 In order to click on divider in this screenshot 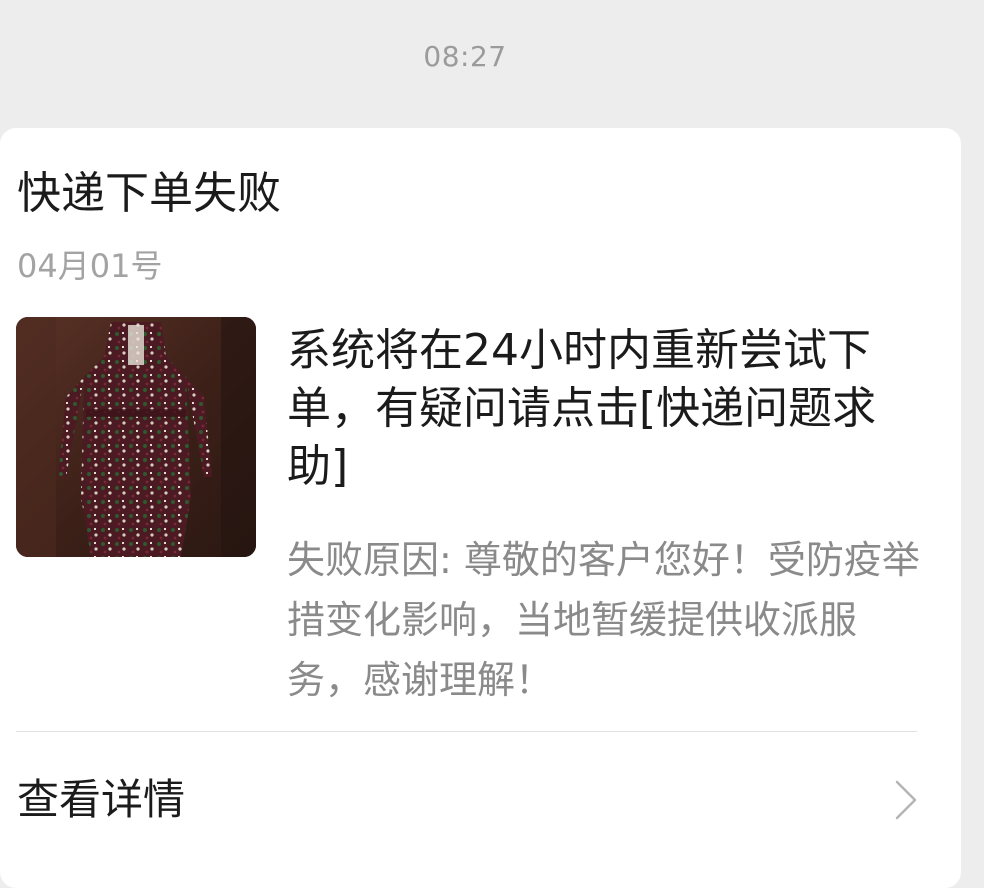, I will do `click(466, 731)`.